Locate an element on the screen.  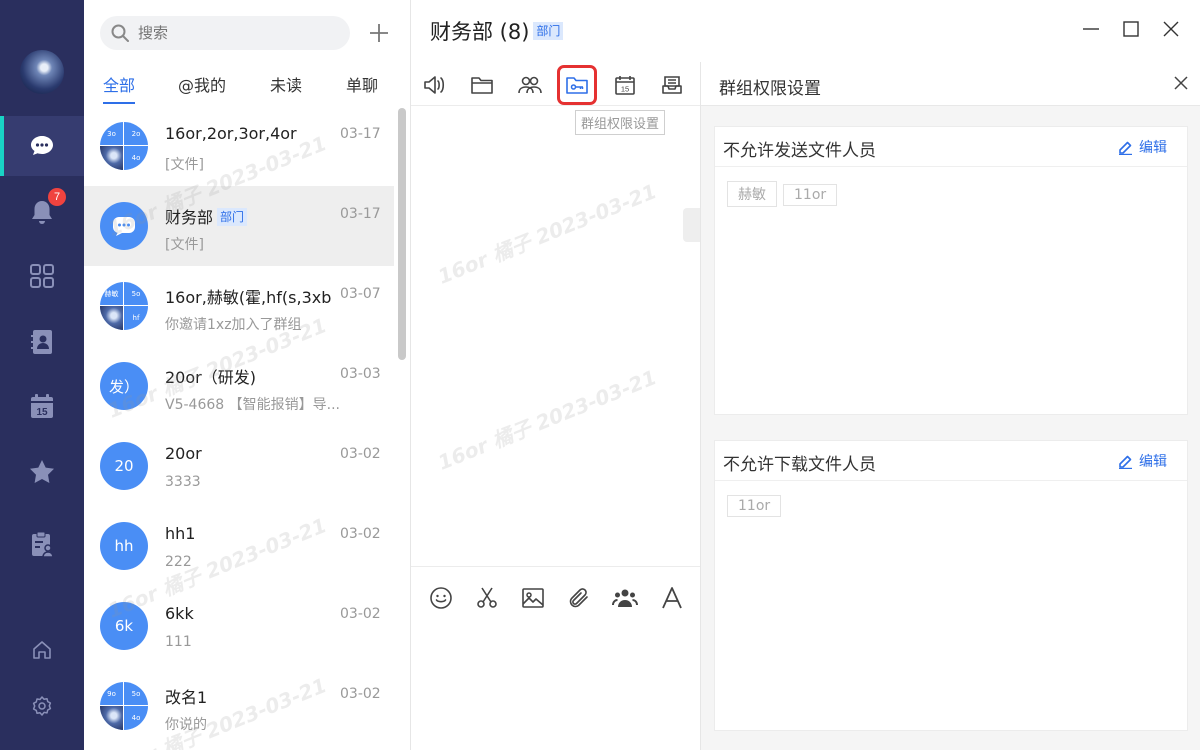
apps-icon is located at coordinates (42, 276).